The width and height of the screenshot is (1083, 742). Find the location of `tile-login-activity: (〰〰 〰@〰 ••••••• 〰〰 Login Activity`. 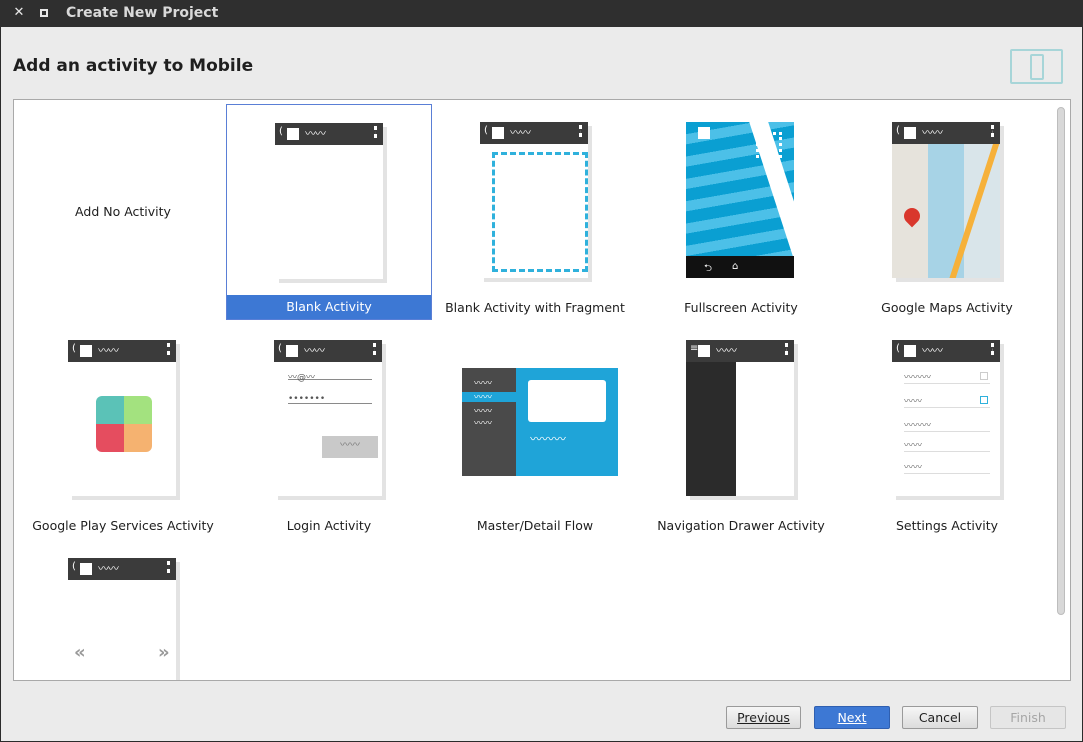

tile-login-activity: (〰〰 〰@〰 ••••••• 〰〰 Login Activity is located at coordinates (329, 430).